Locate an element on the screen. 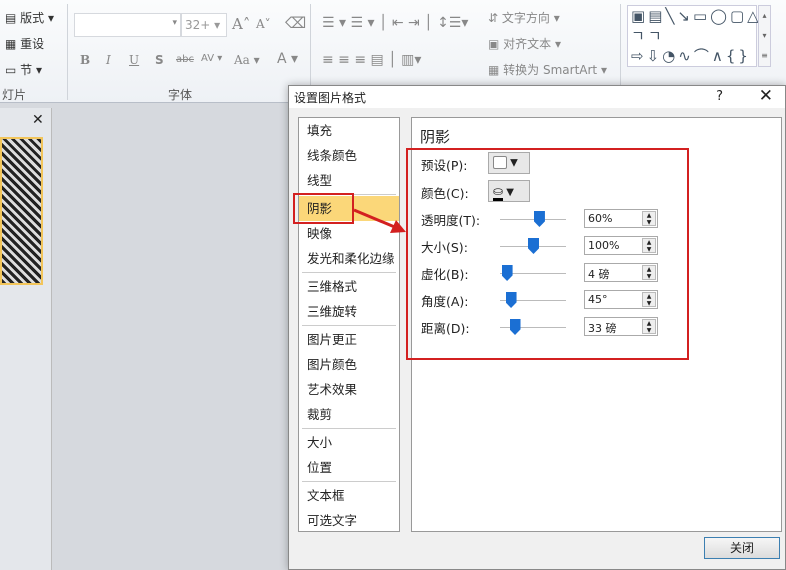  layout-button: ▤ 版式 ▾ is located at coordinates (29, 17).